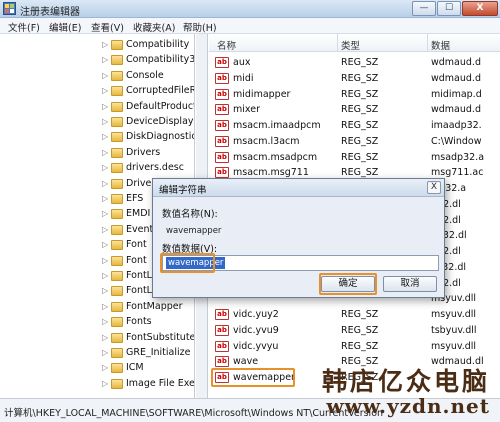 Image resolution: width=500 pixels, height=422 pixels. Describe the element at coordinates (226, 45) in the screenshot. I see `column-name-header: 名称` at that location.